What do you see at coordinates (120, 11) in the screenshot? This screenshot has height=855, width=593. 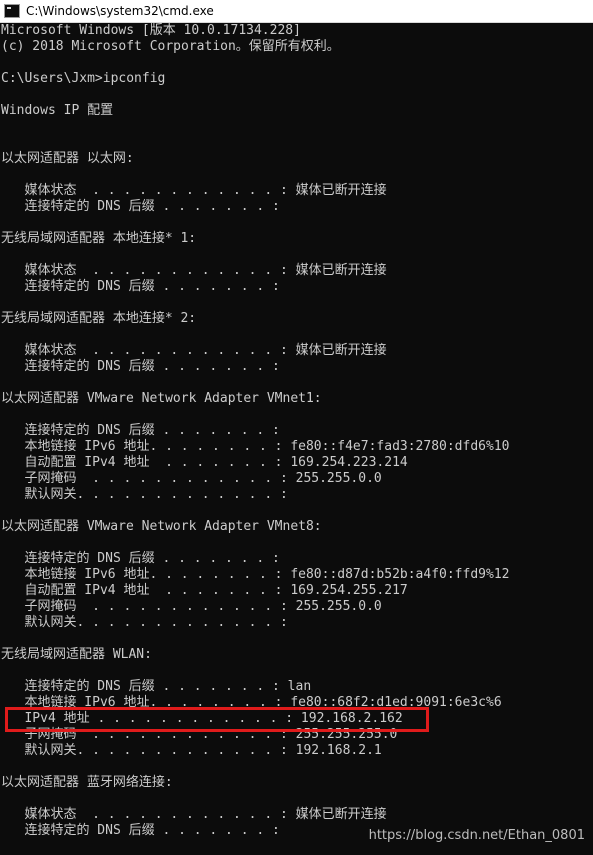 I see `window-title: C:\Windows\system32\cmd.exe` at bounding box center [120, 11].